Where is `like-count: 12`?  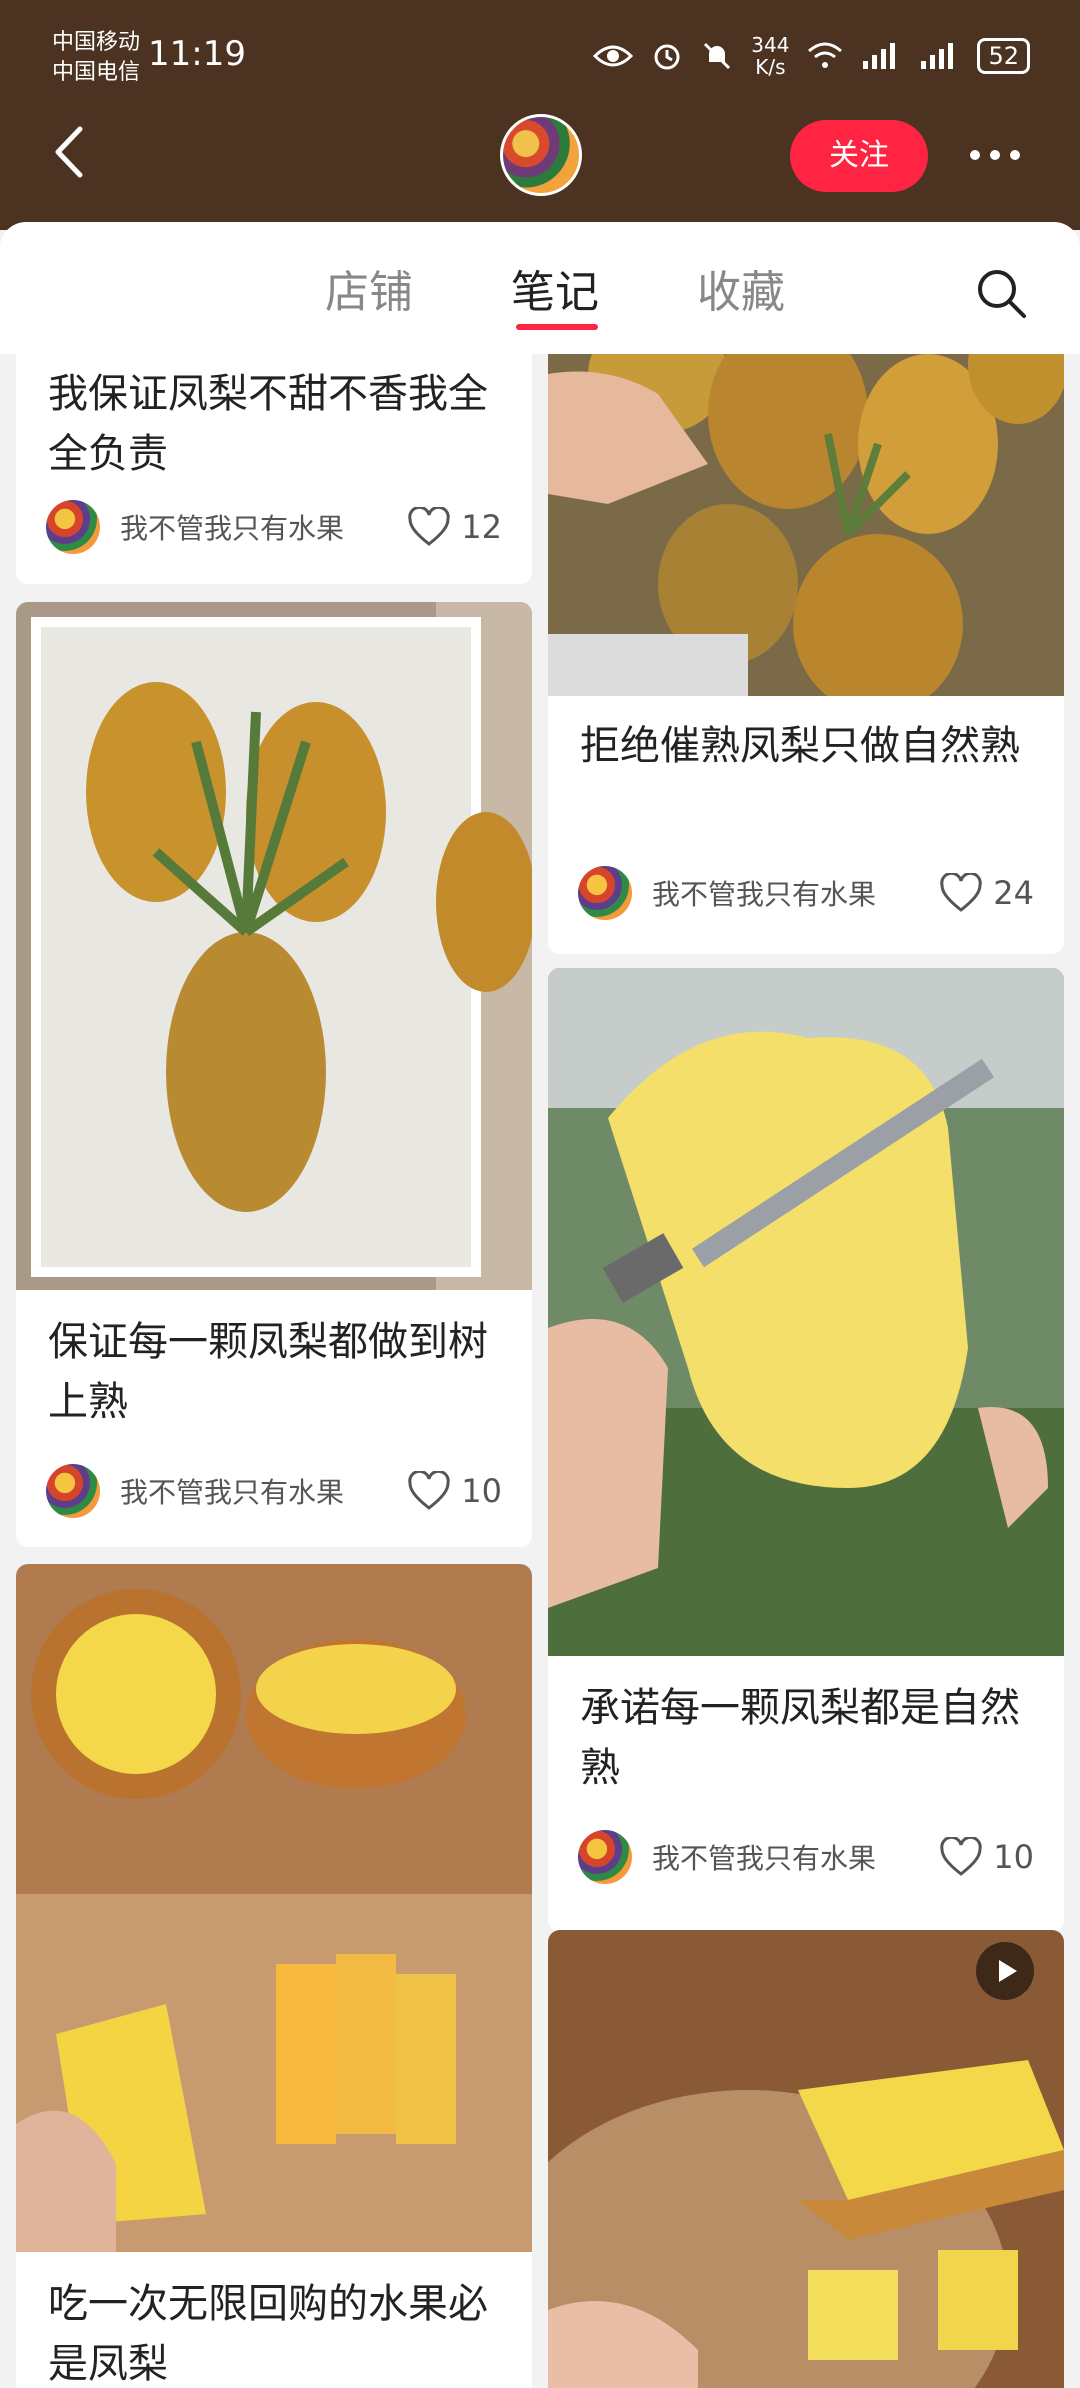
like-count: 12 is located at coordinates (481, 527).